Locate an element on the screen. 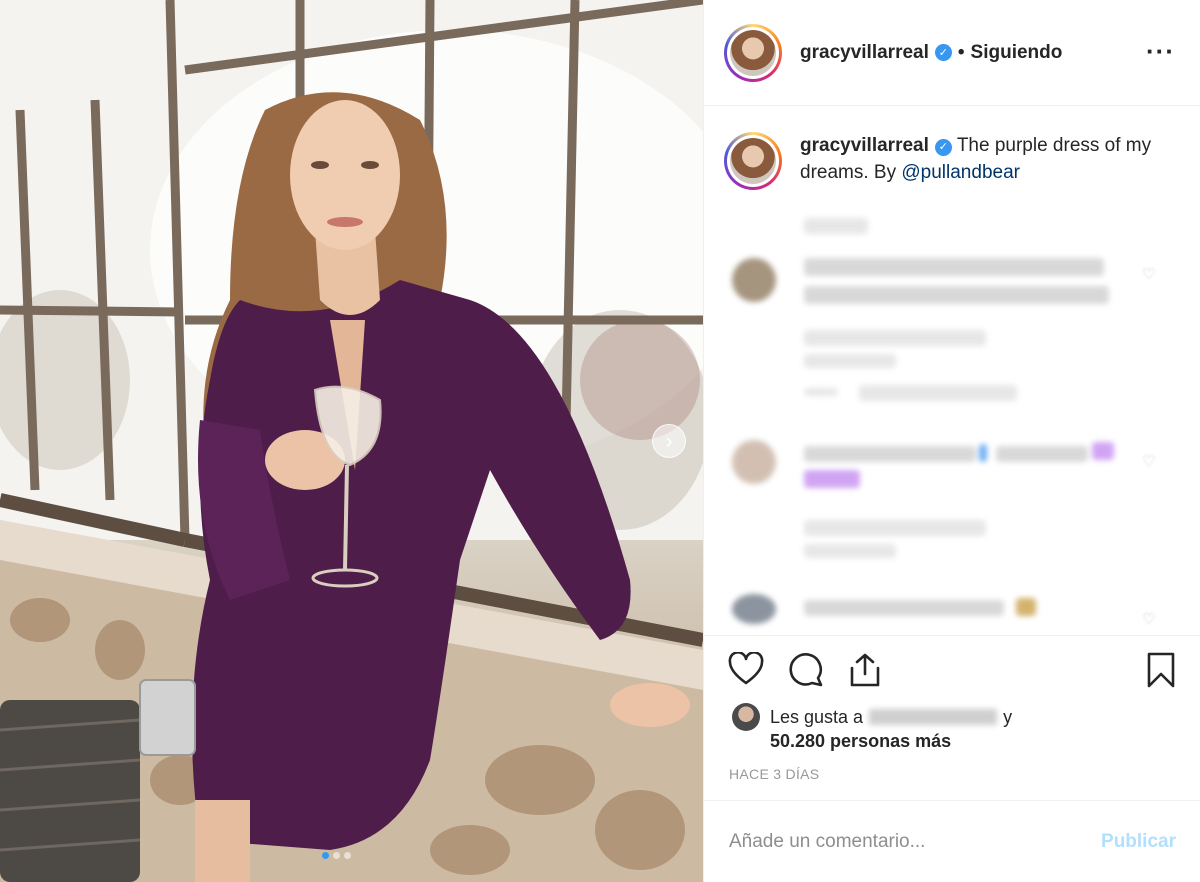  header-username: gracyvillarreal is located at coordinates (864, 53).